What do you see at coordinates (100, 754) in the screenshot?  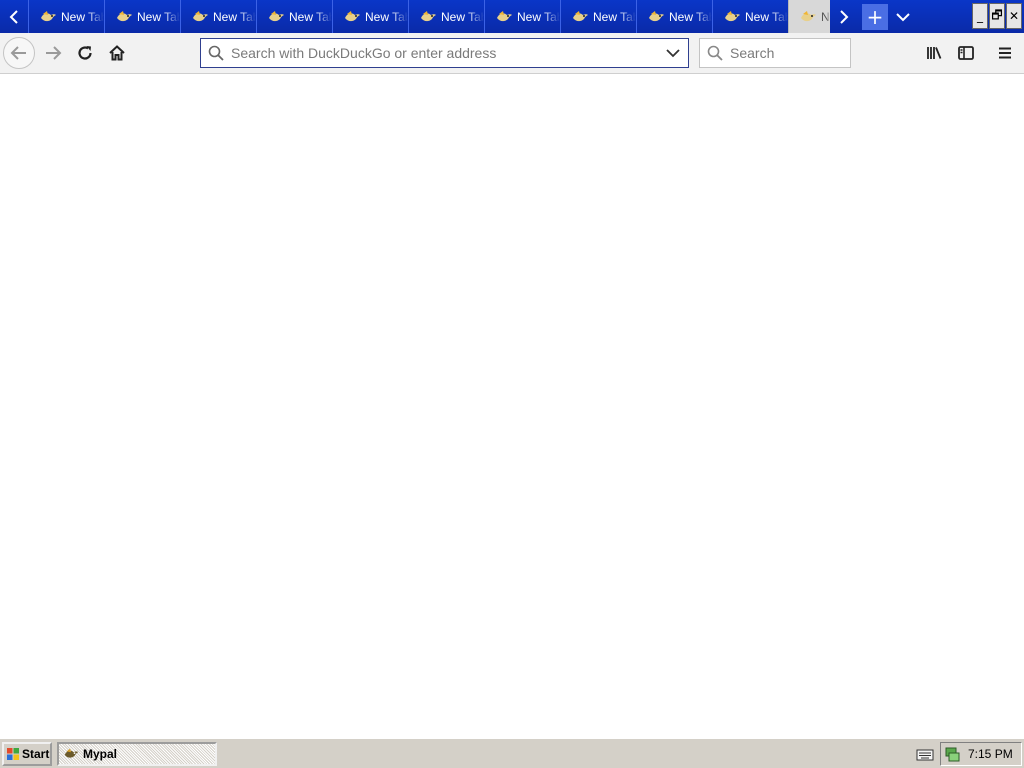 I see `taskbar-item-label: Mypal` at bounding box center [100, 754].